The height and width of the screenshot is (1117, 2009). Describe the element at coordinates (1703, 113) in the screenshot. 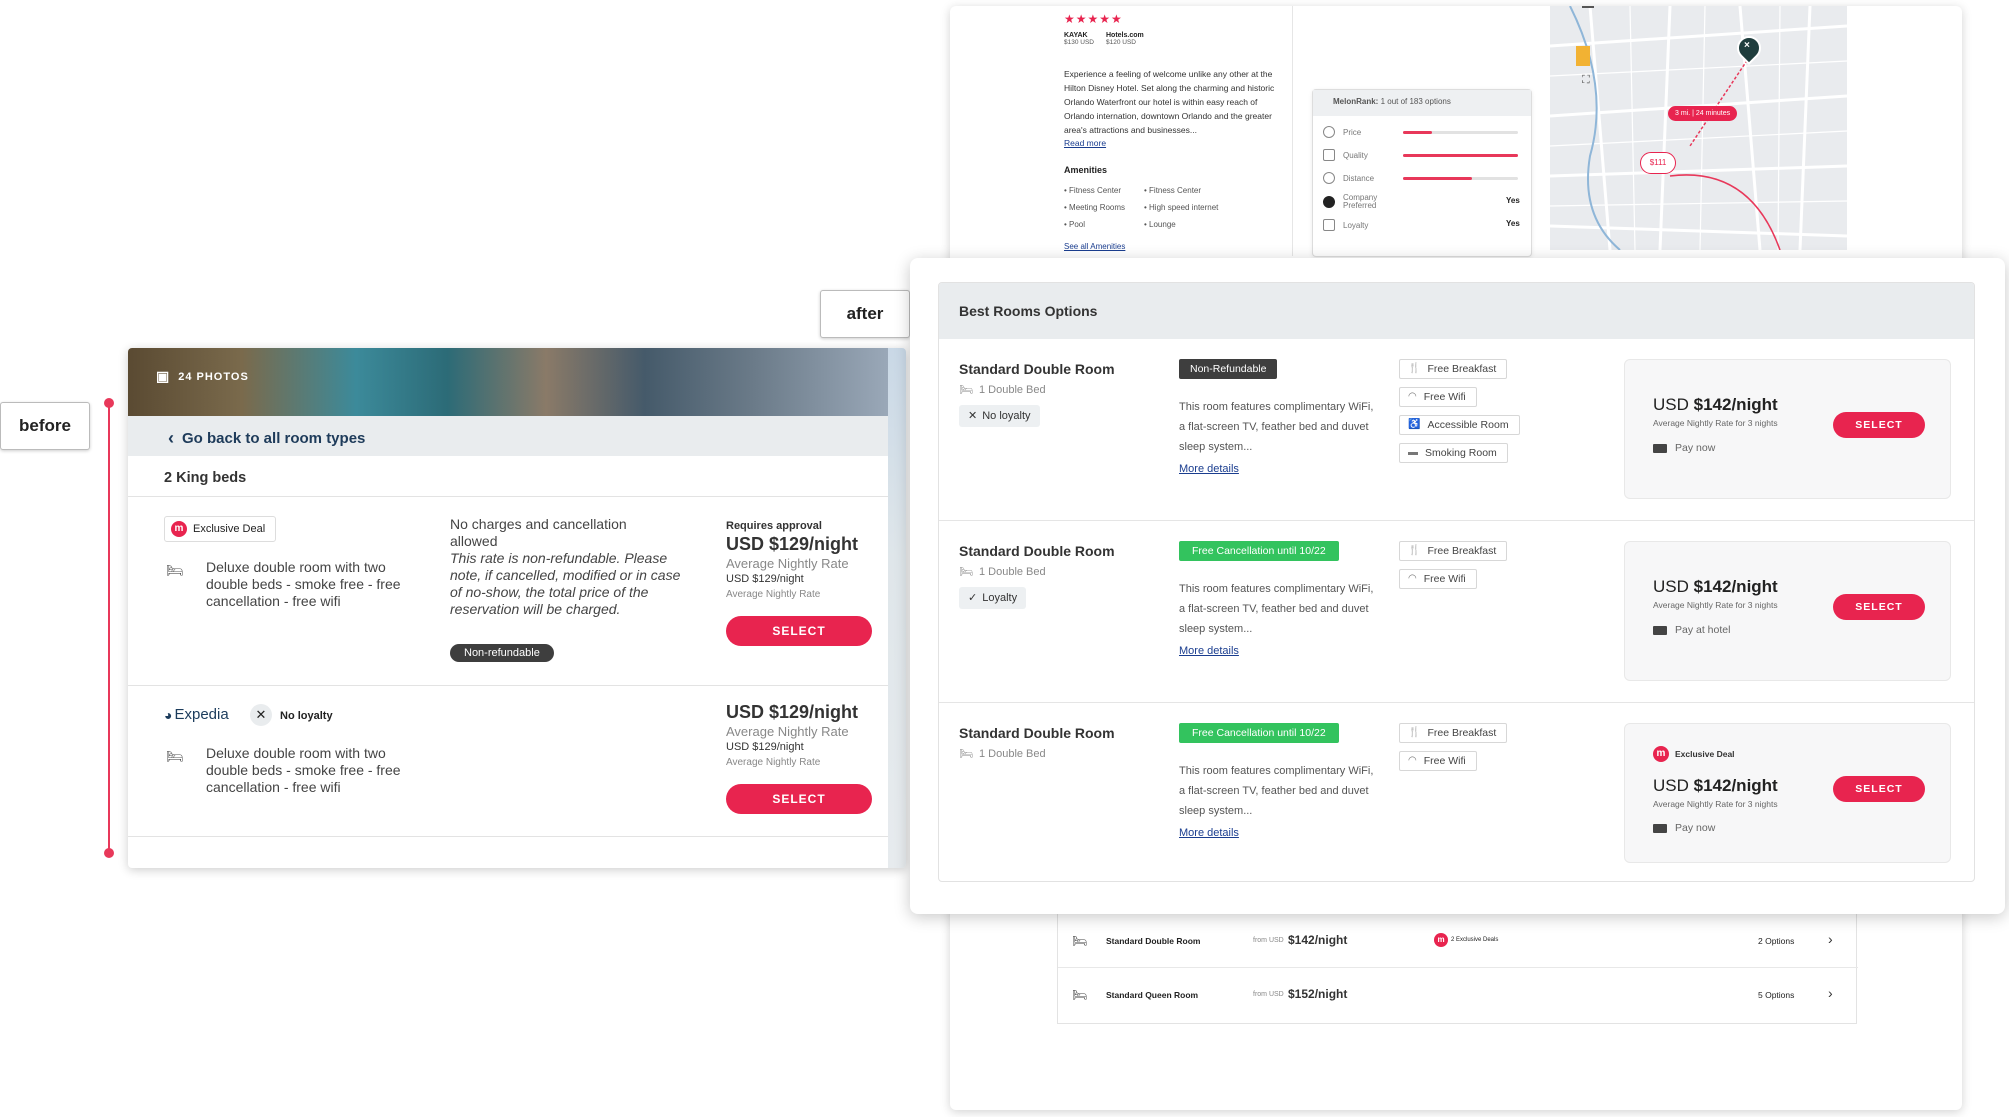

I see `route-label: 3 mi. | 24 minutes` at that location.